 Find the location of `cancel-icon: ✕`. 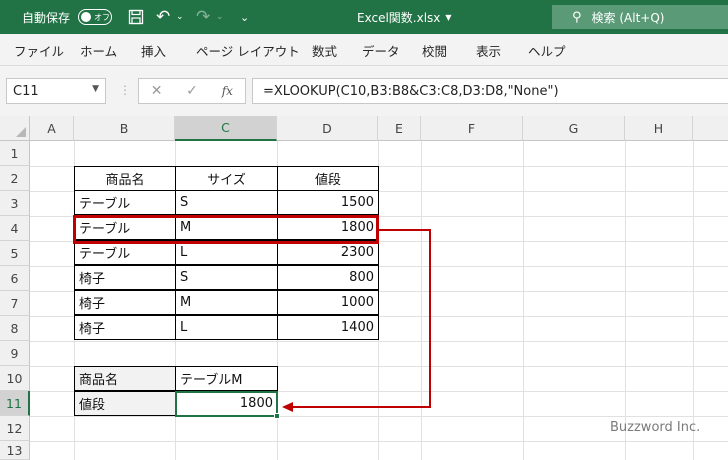

cancel-icon: ✕ is located at coordinates (156, 91).